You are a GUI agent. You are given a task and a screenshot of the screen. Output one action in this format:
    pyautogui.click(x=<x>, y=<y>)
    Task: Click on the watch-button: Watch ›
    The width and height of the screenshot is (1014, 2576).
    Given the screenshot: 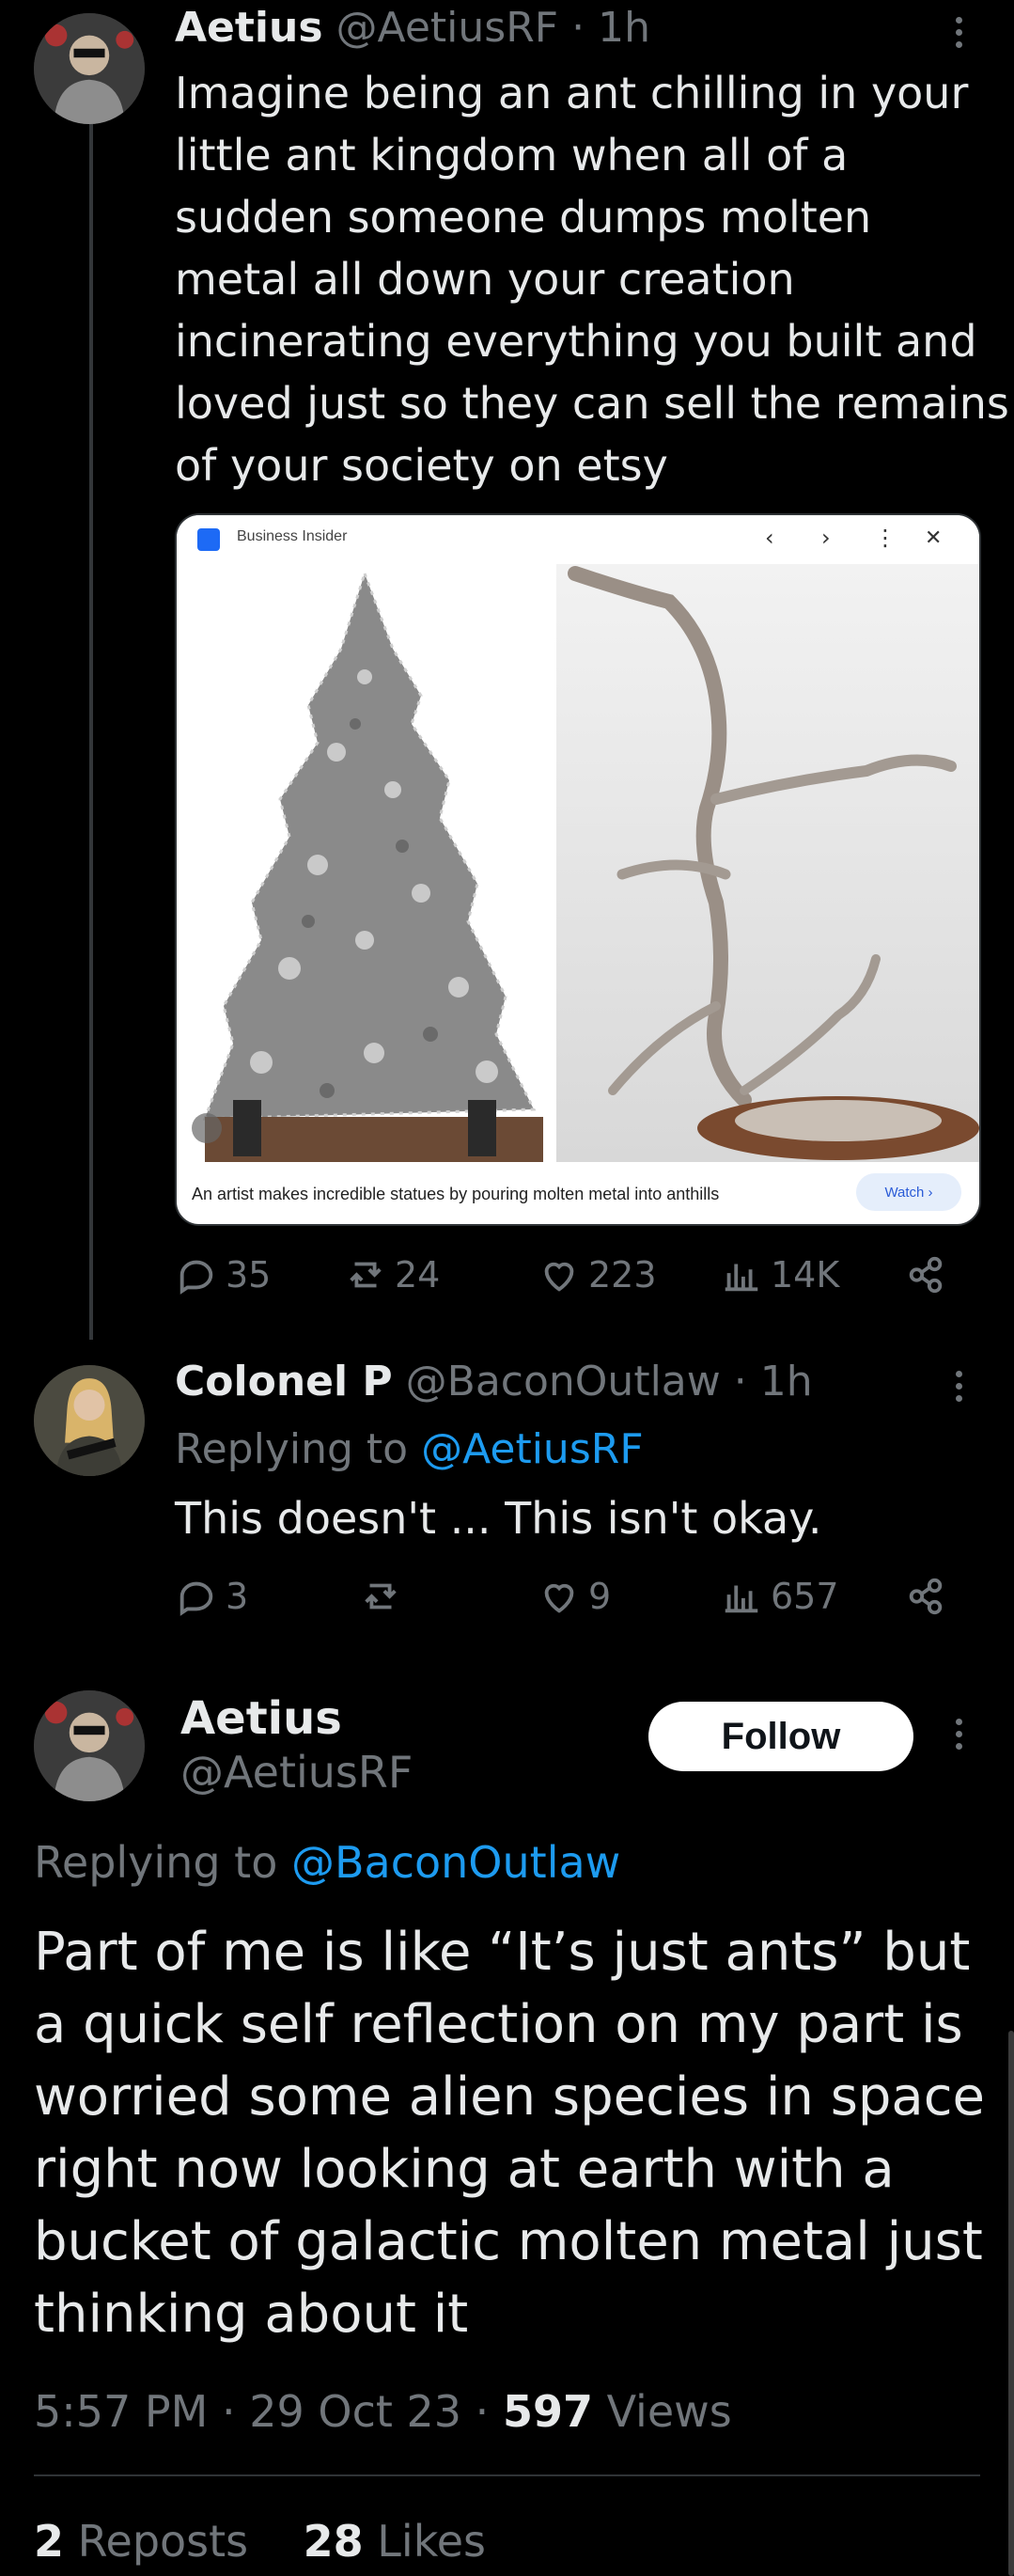 What is the action you would take?
    pyautogui.click(x=908, y=1192)
    